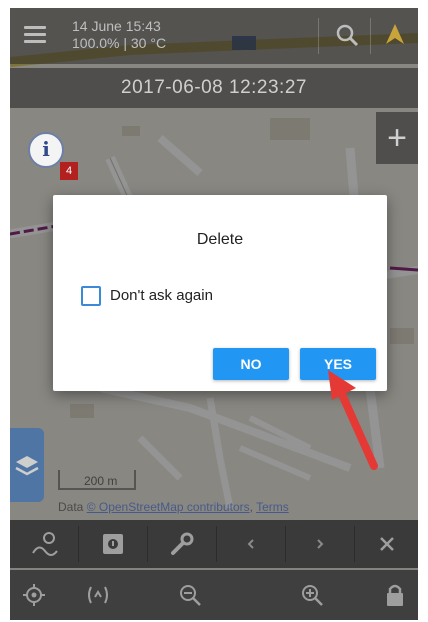  I want to click on search-icon, so click(347, 35).